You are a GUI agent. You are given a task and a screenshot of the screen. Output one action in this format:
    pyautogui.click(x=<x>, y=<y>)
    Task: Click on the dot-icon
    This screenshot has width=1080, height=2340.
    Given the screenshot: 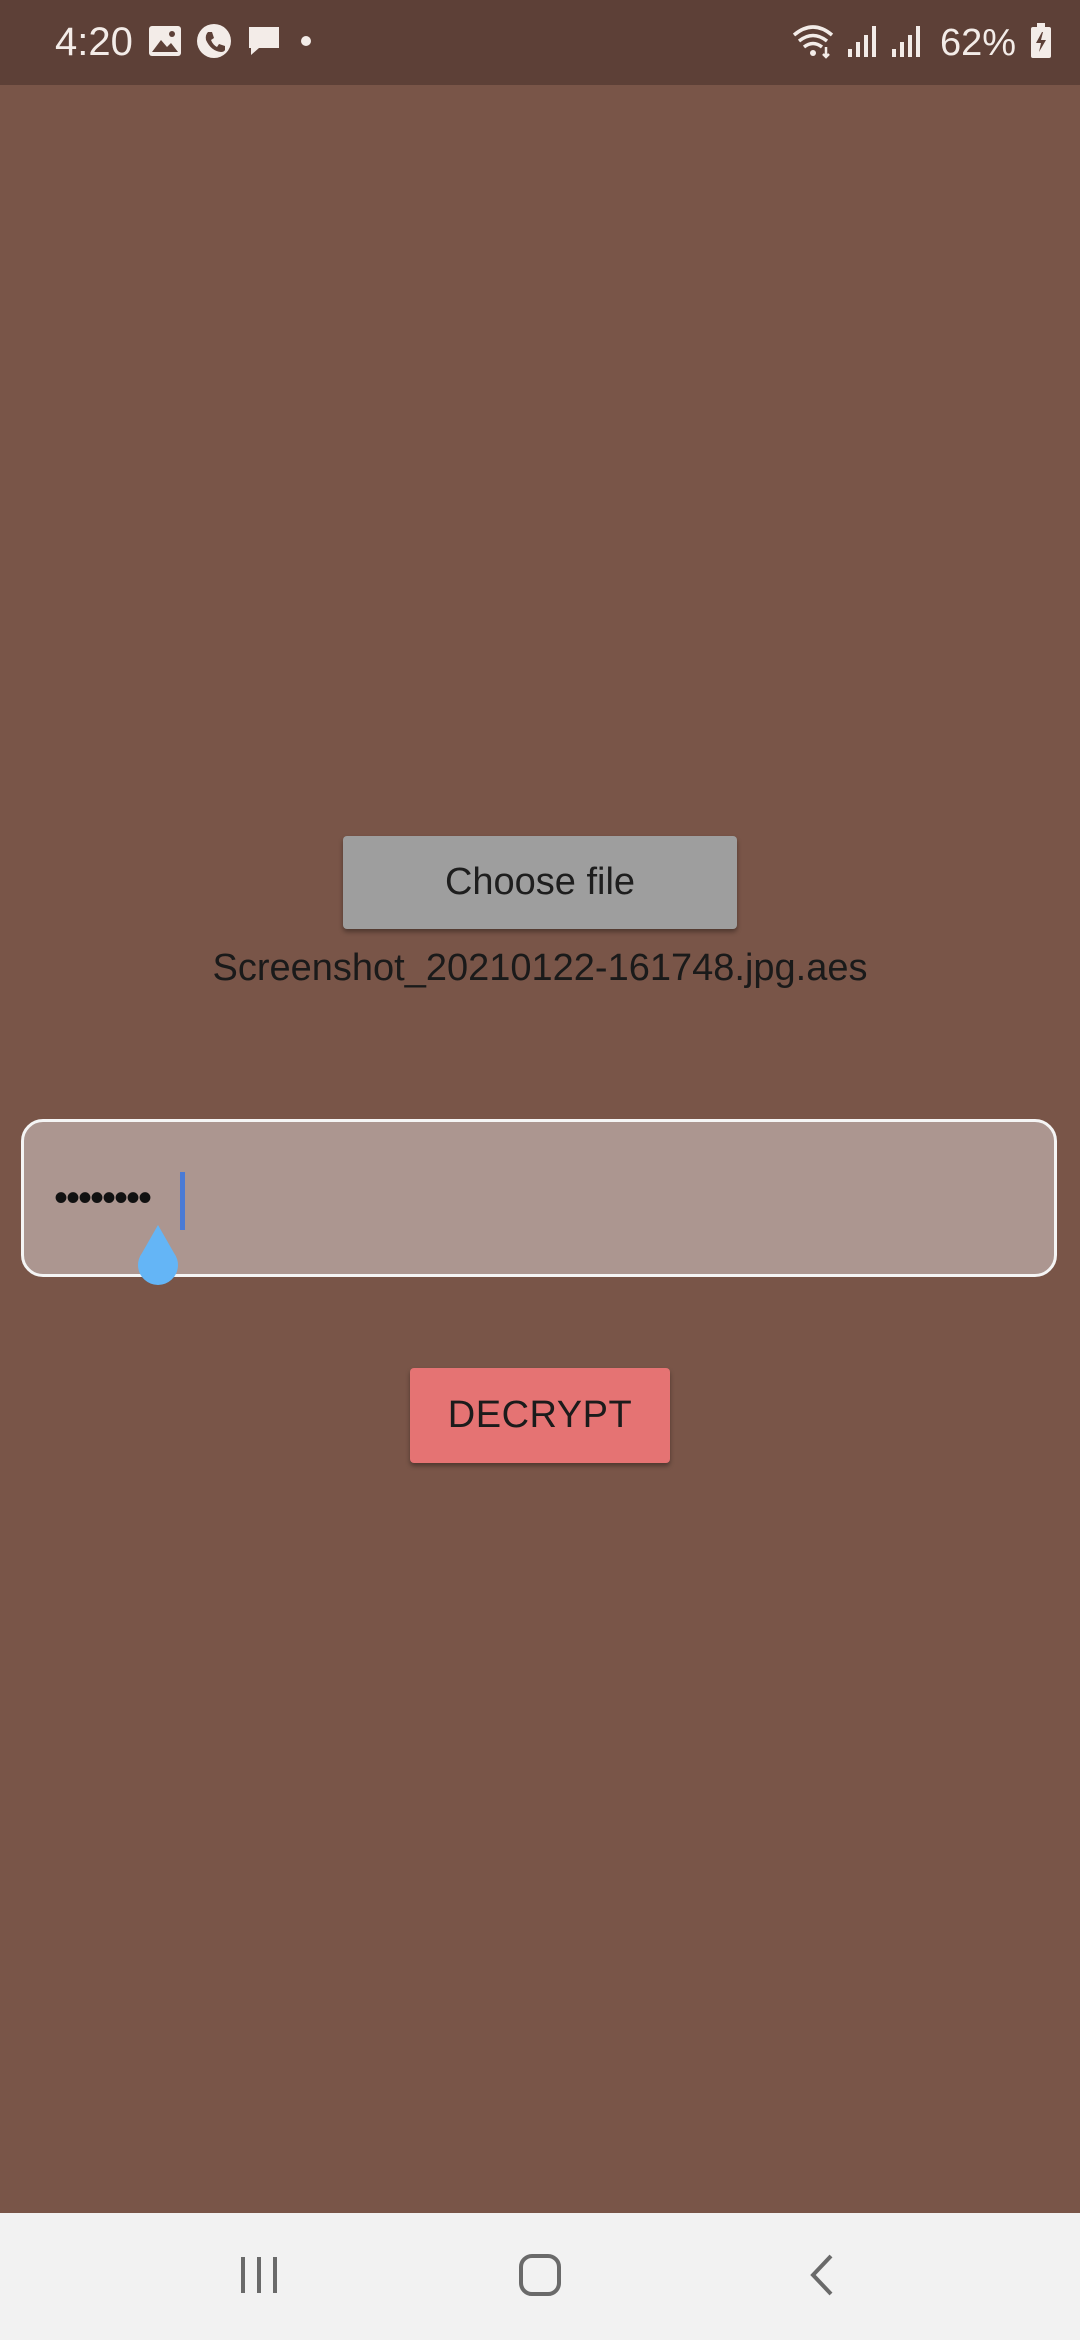 What is the action you would take?
    pyautogui.click(x=306, y=43)
    